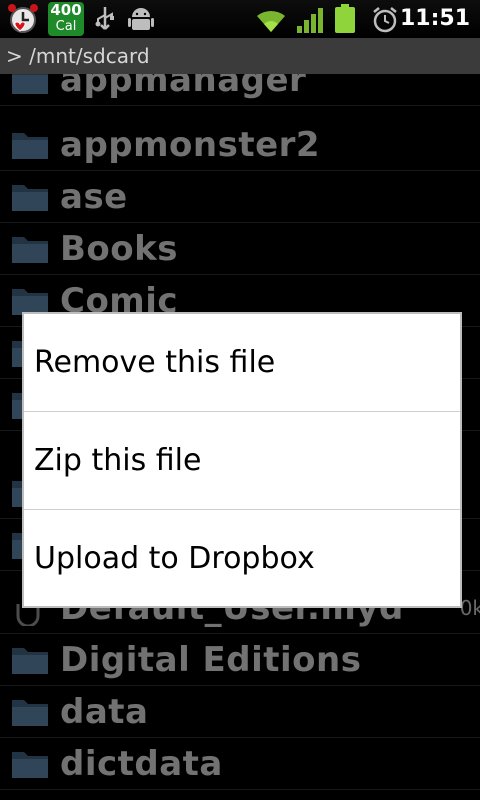 The image size is (480, 800). I want to click on signal-icon, so click(310, 20).